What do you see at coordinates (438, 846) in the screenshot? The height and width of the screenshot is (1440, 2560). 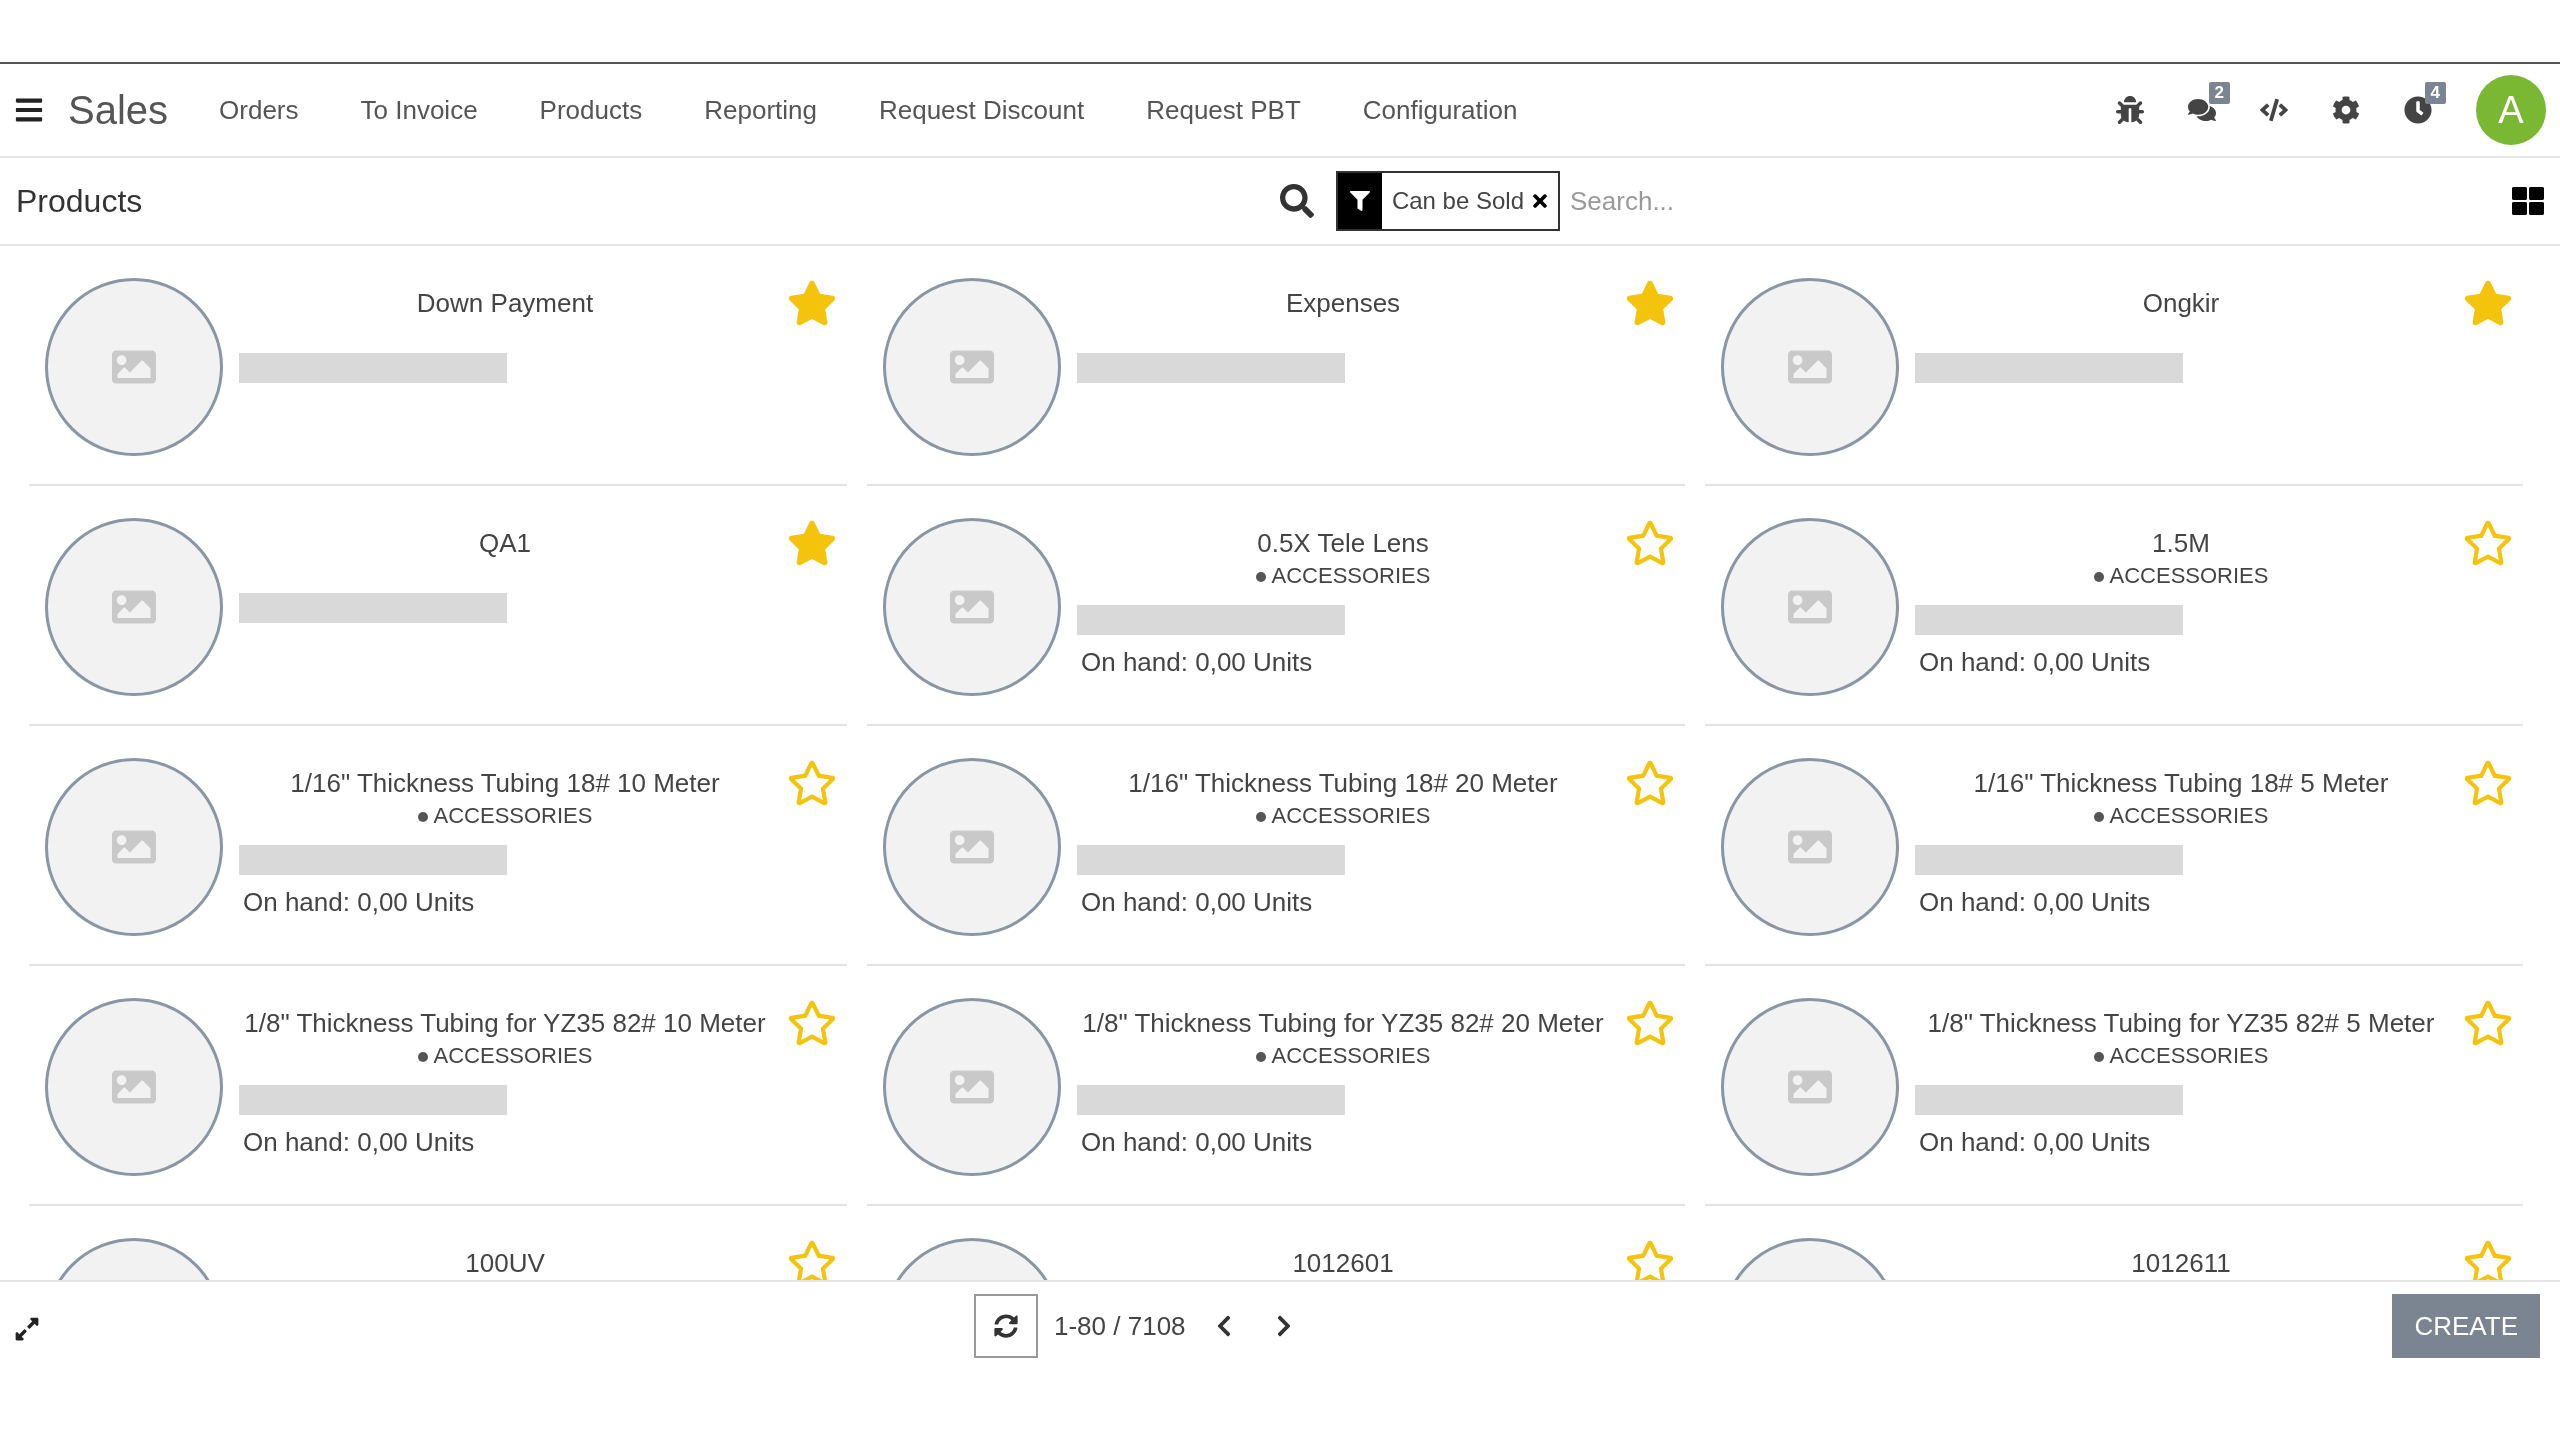 I see `product-card: 1/16" Thickness Tubing 18# 10 Meter ACCESSORIES On hand: 0,00 Units` at bounding box center [438, 846].